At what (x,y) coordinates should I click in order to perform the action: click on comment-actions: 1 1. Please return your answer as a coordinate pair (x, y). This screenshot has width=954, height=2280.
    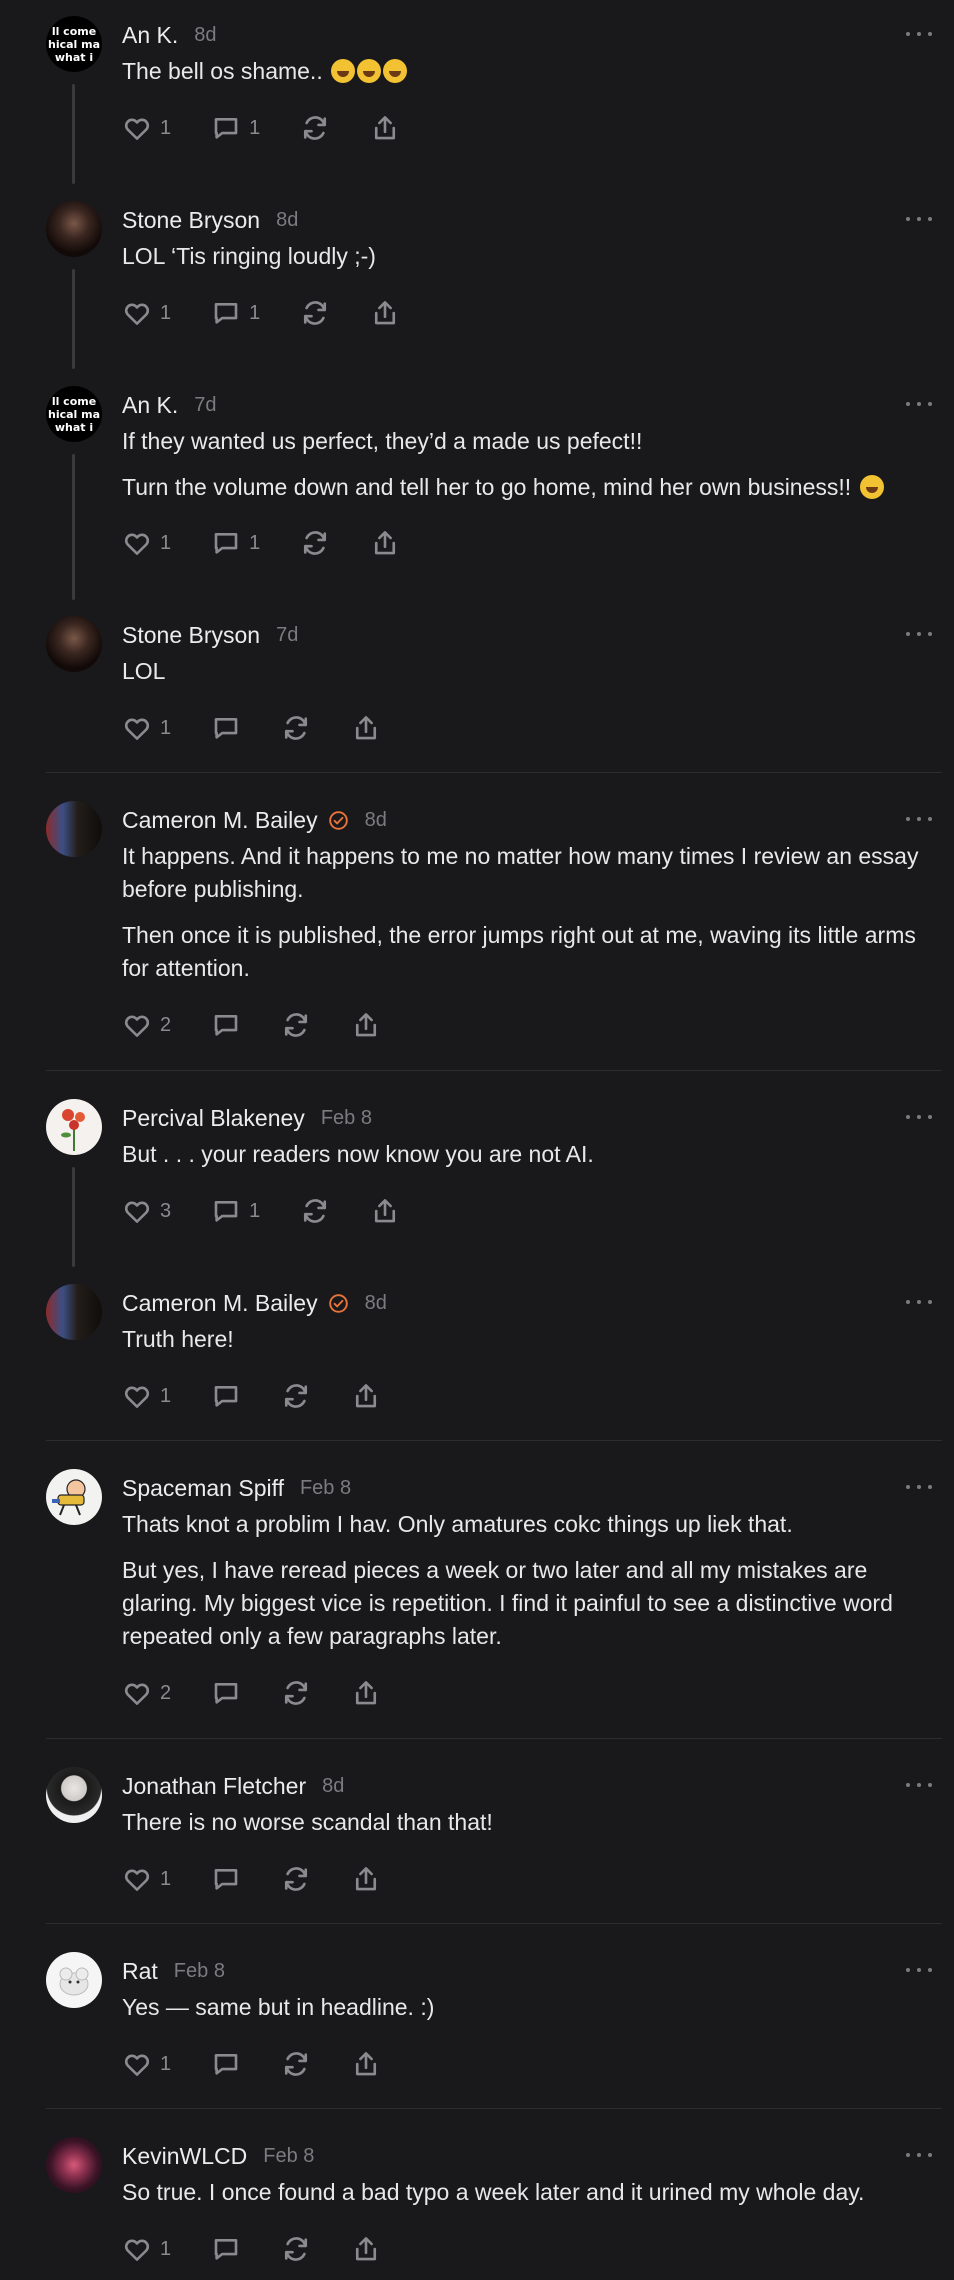
    Looking at the image, I should click on (281, 543).